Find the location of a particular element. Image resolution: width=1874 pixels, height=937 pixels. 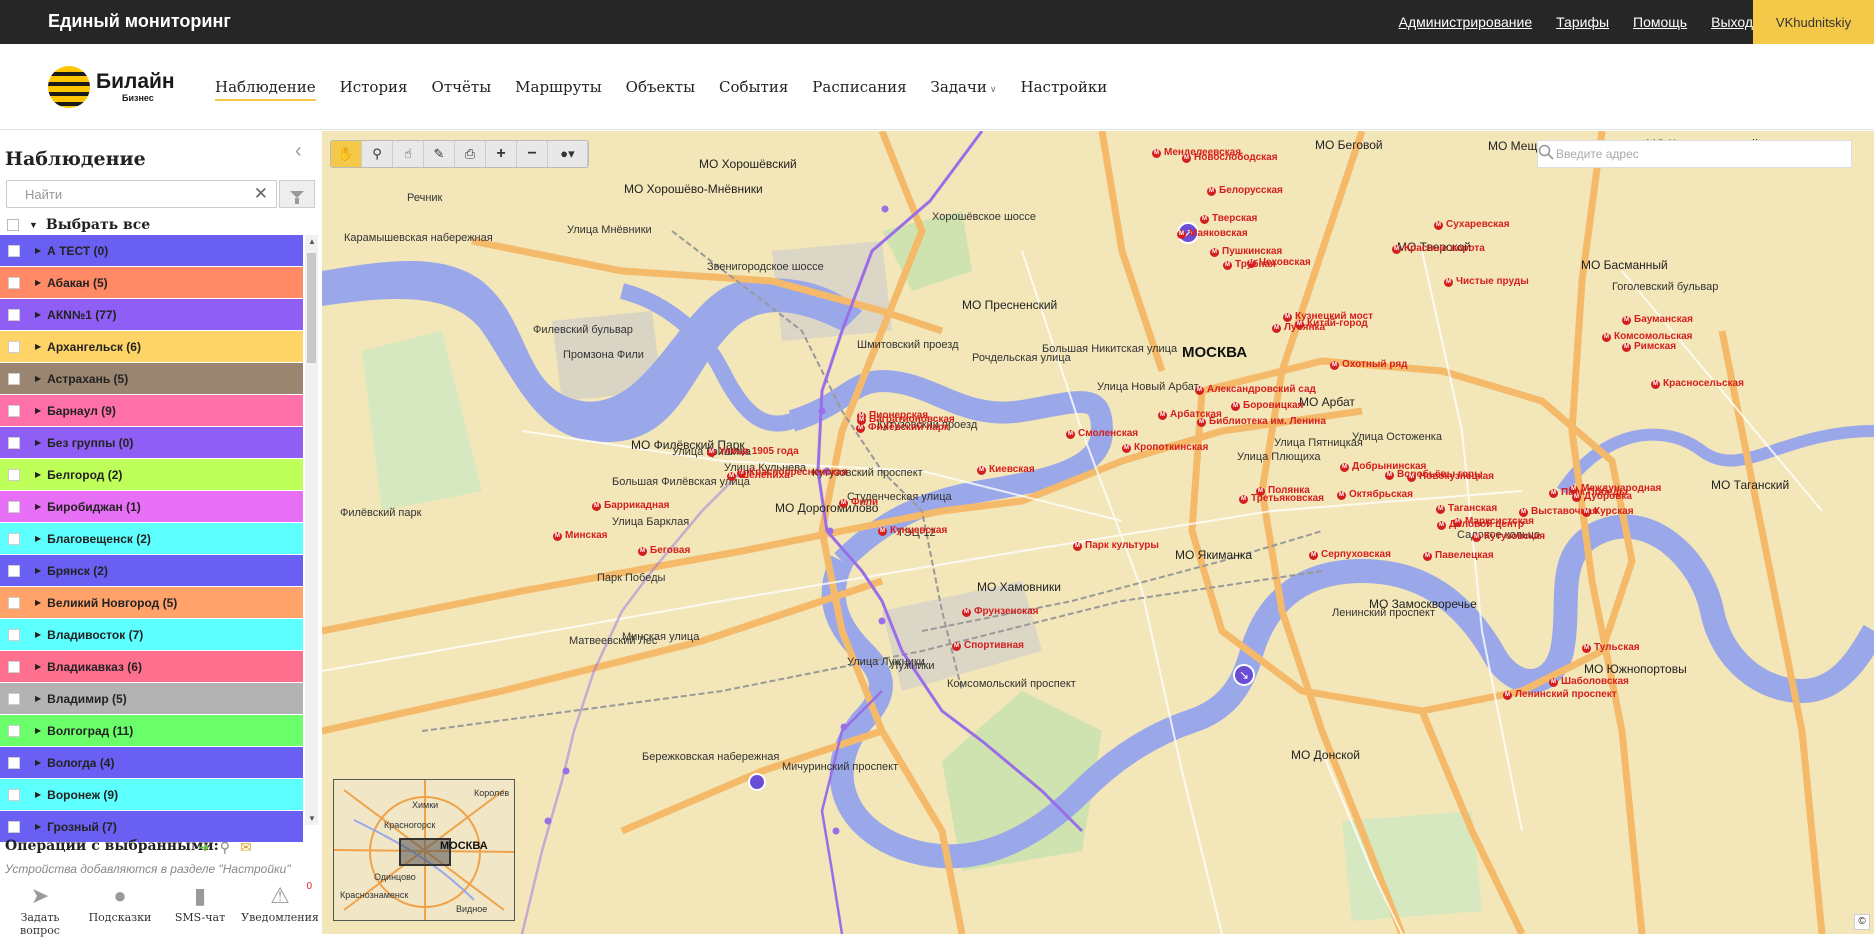

group-row: ▶ АКN№1 (77) is located at coordinates (151, 315).